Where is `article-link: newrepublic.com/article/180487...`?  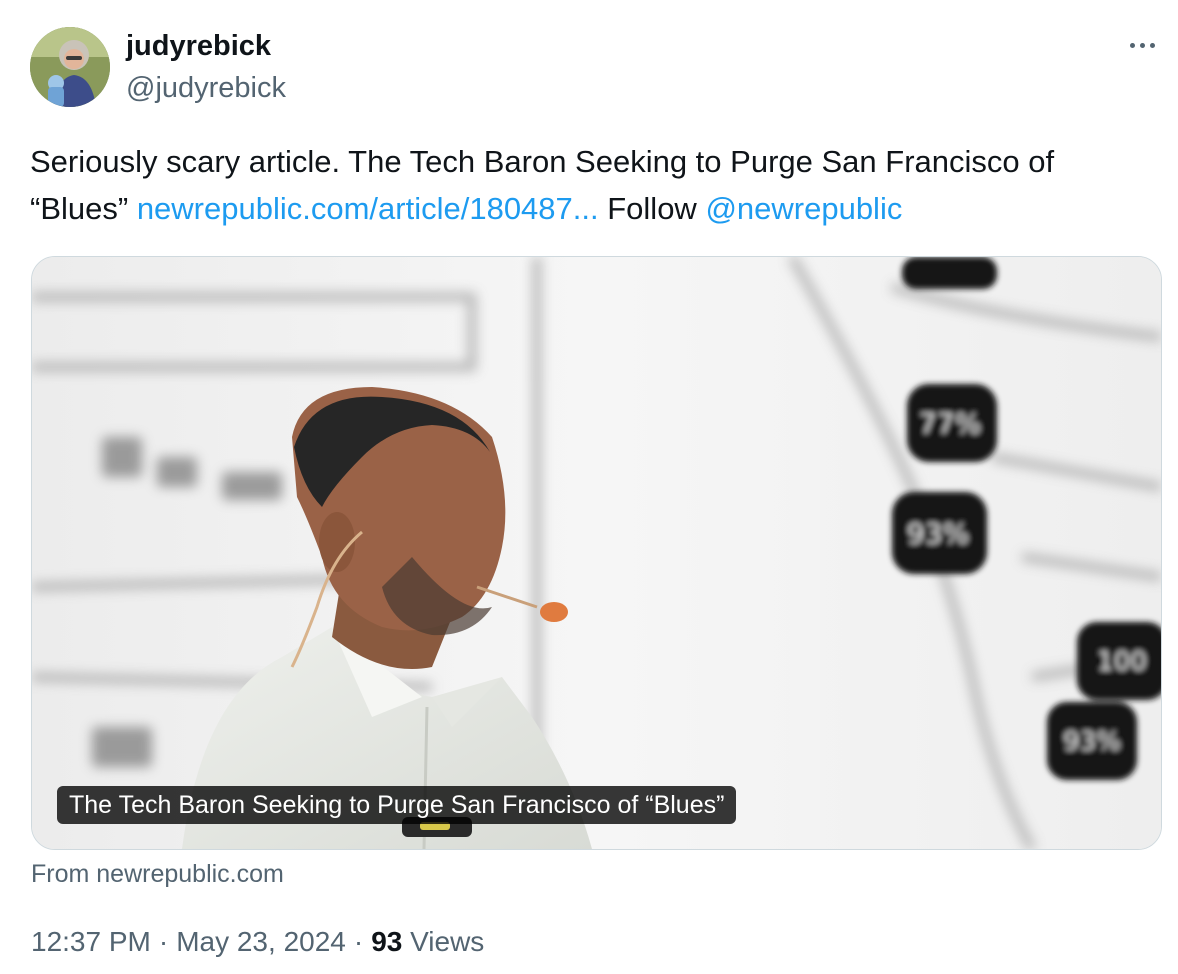
article-link: newrepublic.com/article/180487... is located at coordinates (368, 208).